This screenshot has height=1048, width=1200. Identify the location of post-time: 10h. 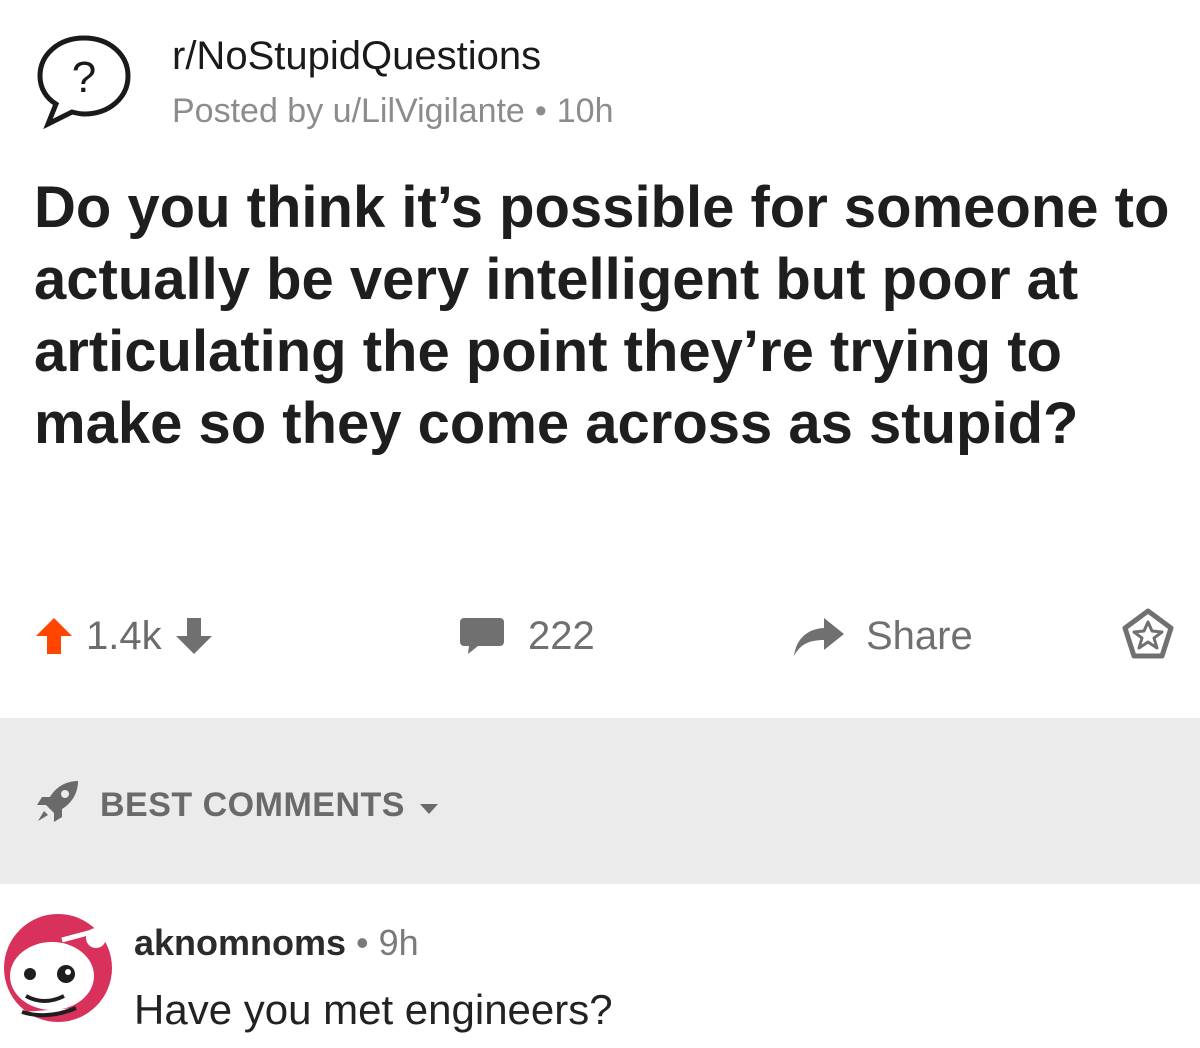
(585, 111).